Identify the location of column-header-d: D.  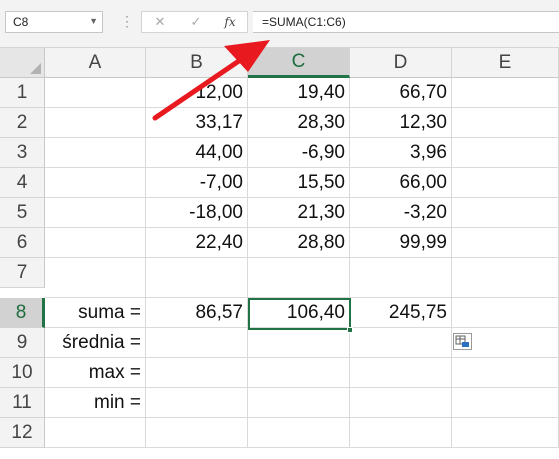
(401, 63).